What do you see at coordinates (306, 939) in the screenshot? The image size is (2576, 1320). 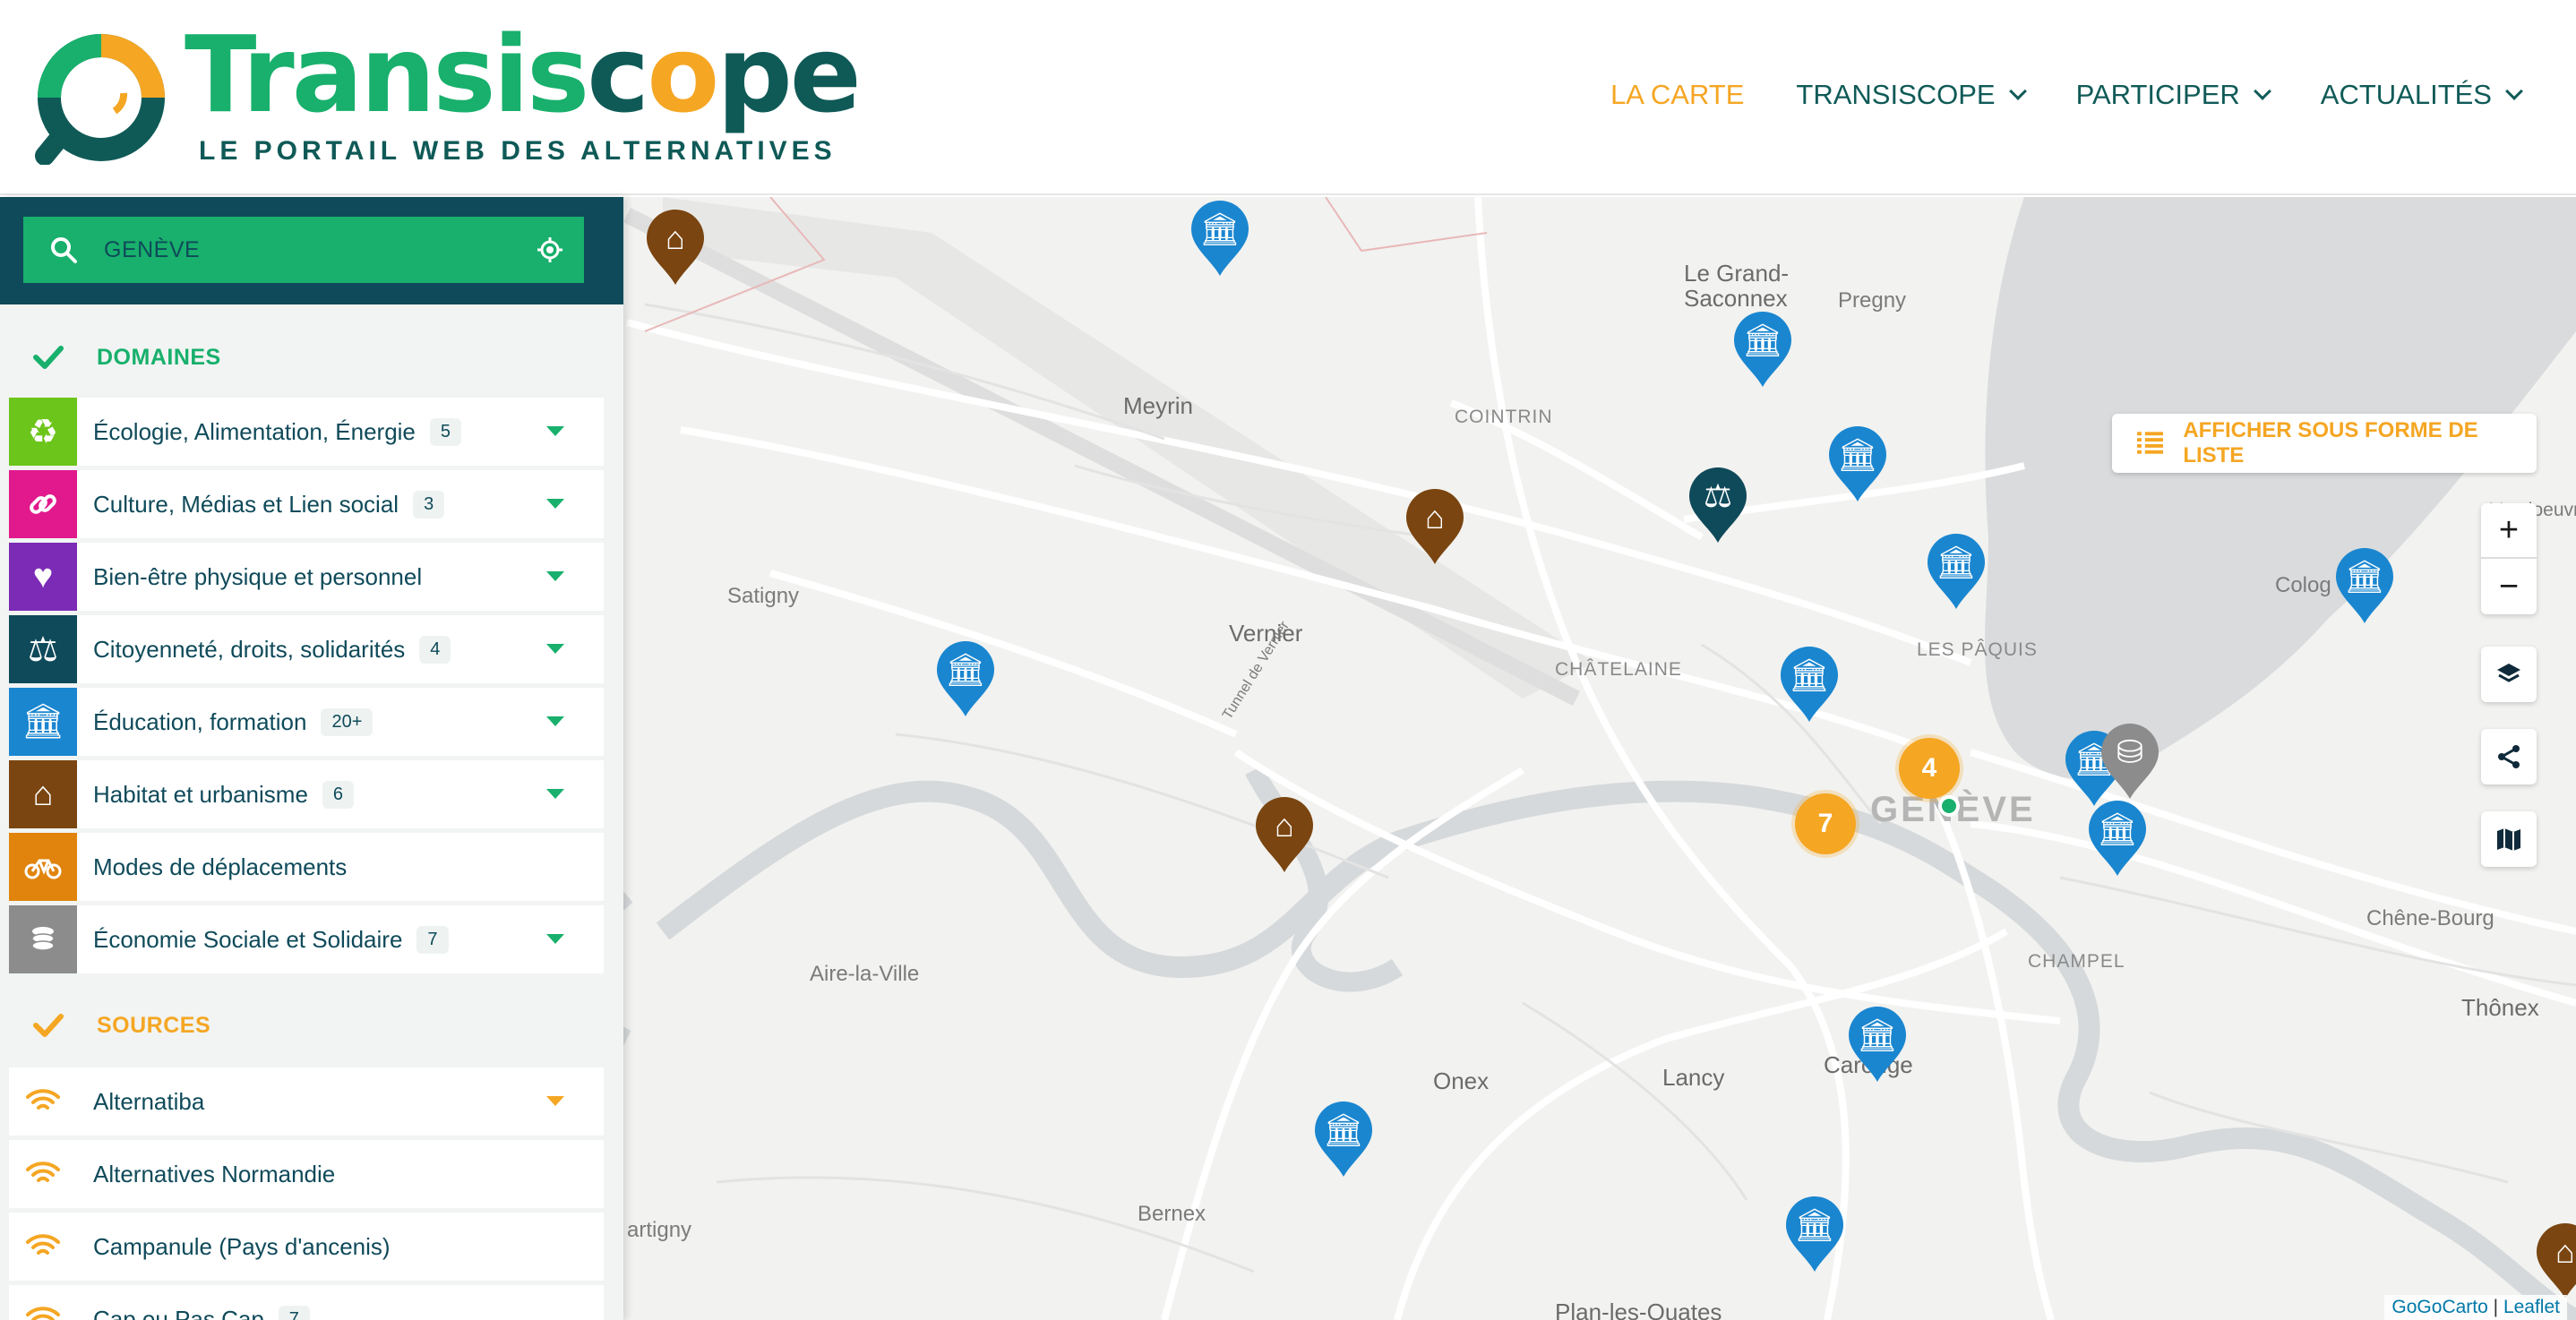 I see `domain-item-economie: Économie Sociale et Solidaire 7` at bounding box center [306, 939].